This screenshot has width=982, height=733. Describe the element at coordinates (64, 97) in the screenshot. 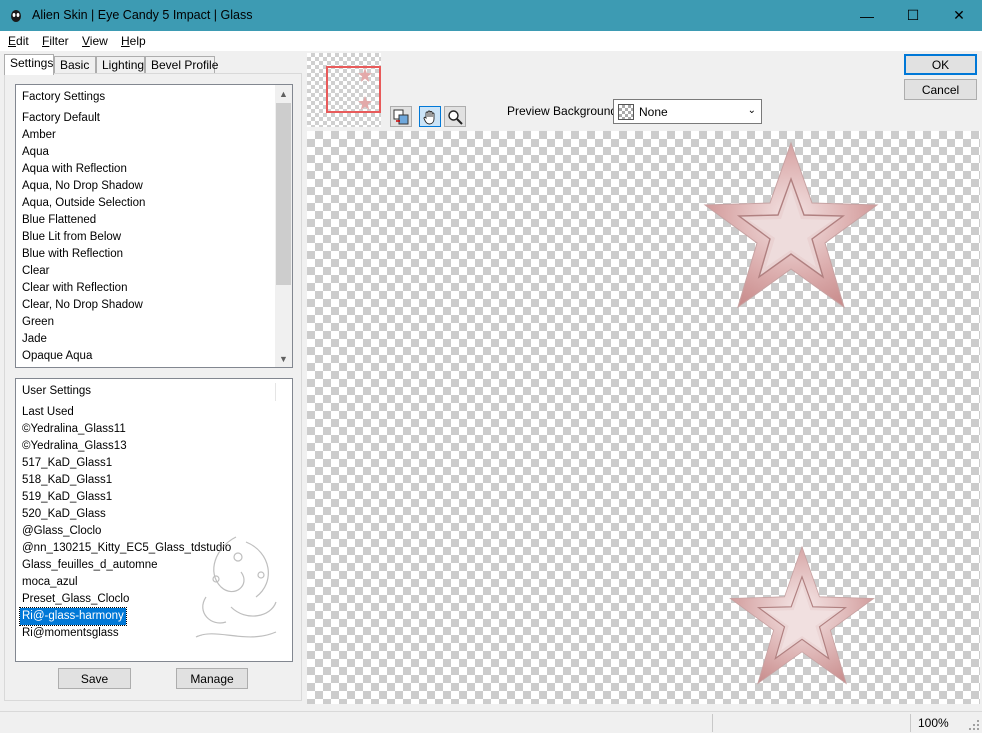

I see `factory-settings-header: Factory Settings` at that location.